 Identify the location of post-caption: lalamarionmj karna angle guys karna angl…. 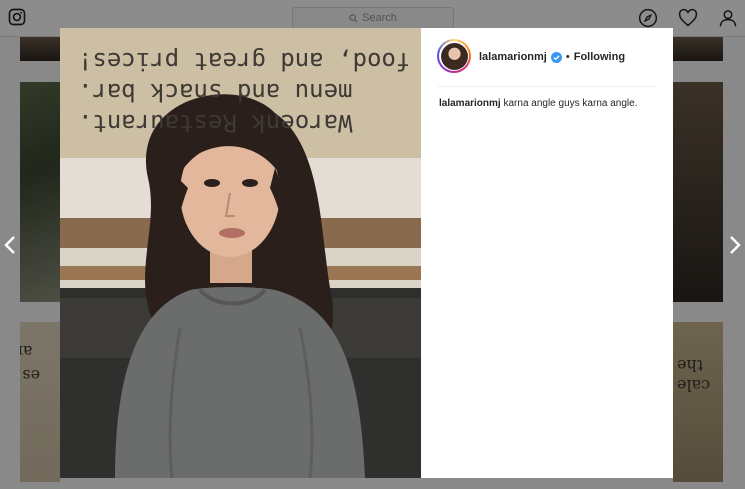
(552, 104).